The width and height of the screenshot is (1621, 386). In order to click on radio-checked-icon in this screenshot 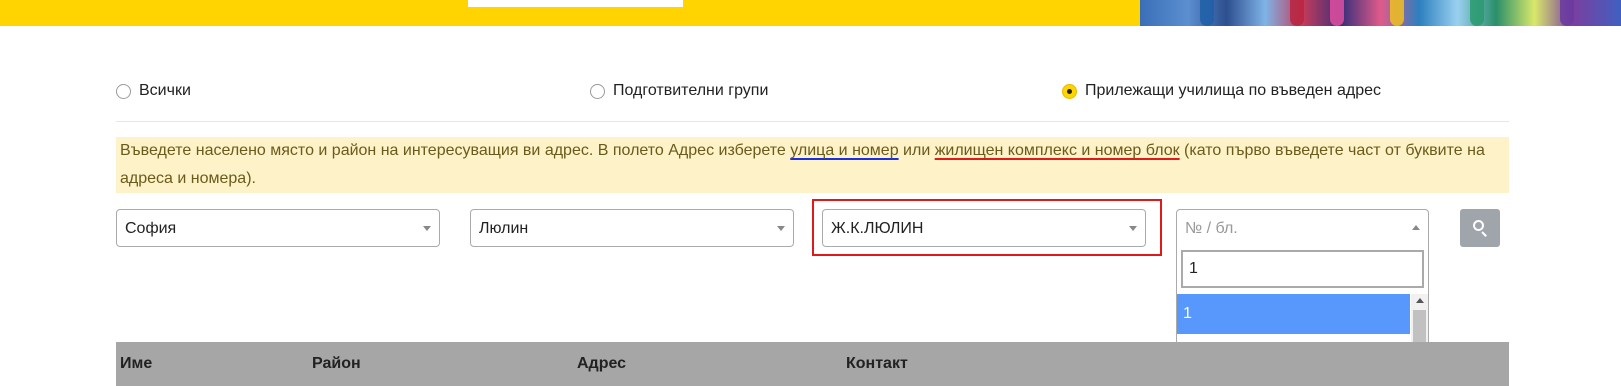, I will do `click(1069, 91)`.